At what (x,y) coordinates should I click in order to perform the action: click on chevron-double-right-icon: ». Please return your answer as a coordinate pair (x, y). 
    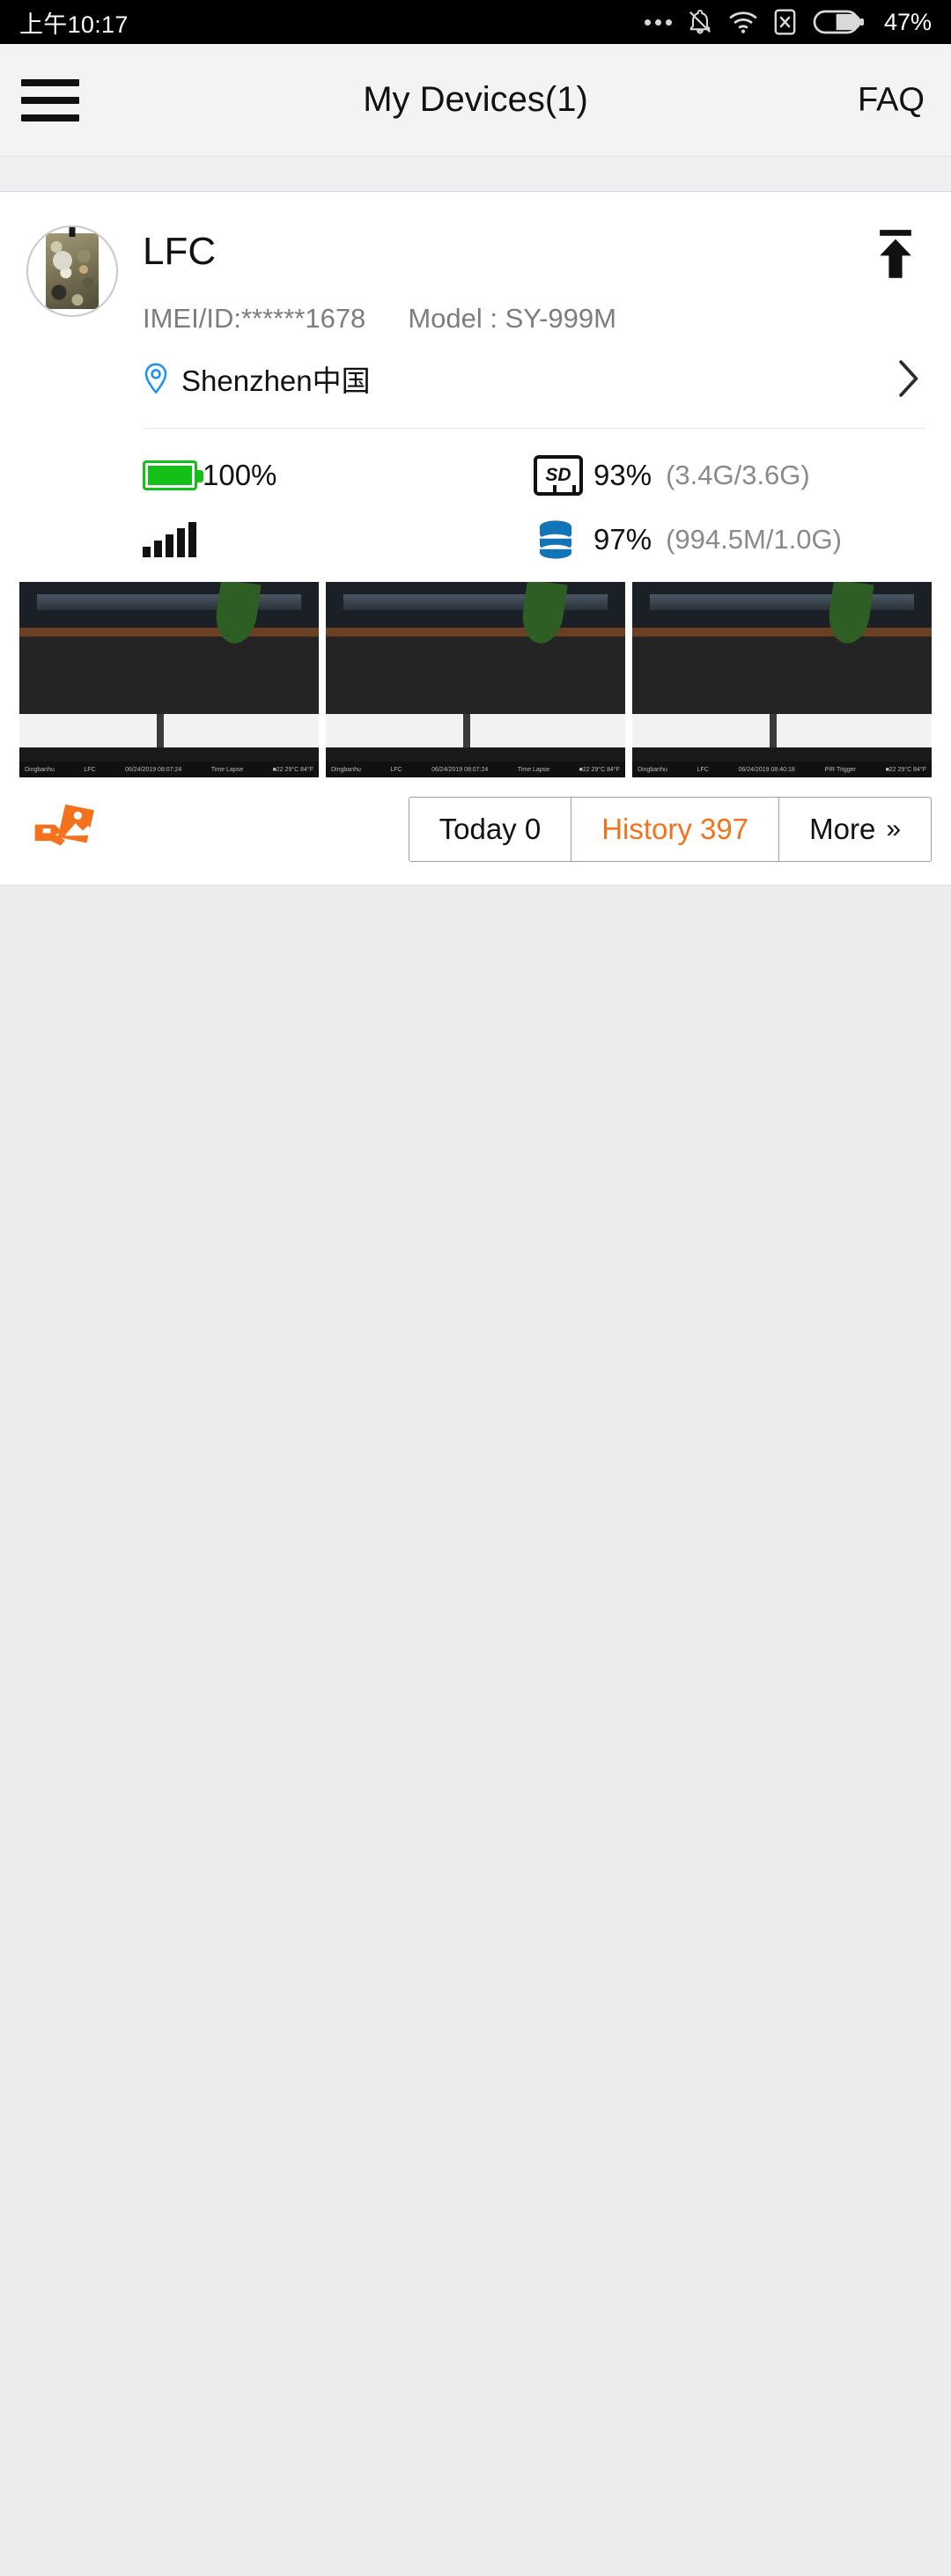
    Looking at the image, I should click on (893, 829).